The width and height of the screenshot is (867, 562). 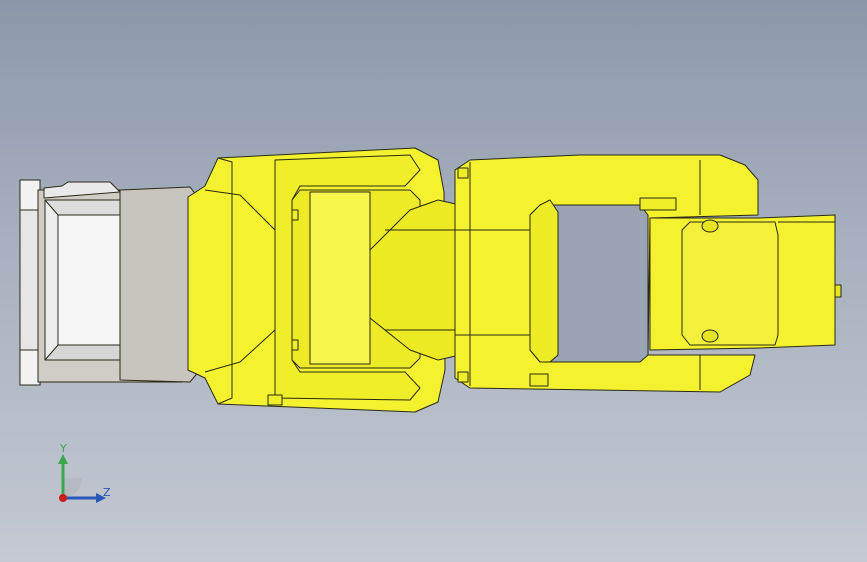 I want to click on axis-triad: Y Z, so click(x=80, y=475).